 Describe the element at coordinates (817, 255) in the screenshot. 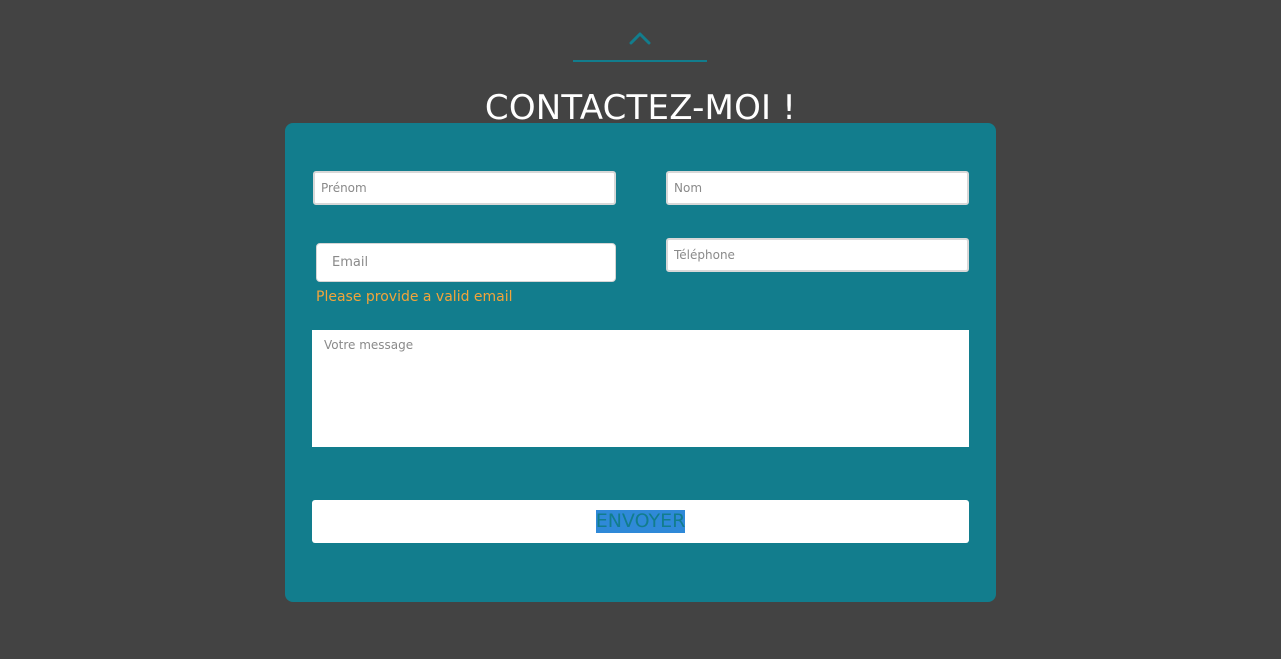

I see `telephone-input` at that location.